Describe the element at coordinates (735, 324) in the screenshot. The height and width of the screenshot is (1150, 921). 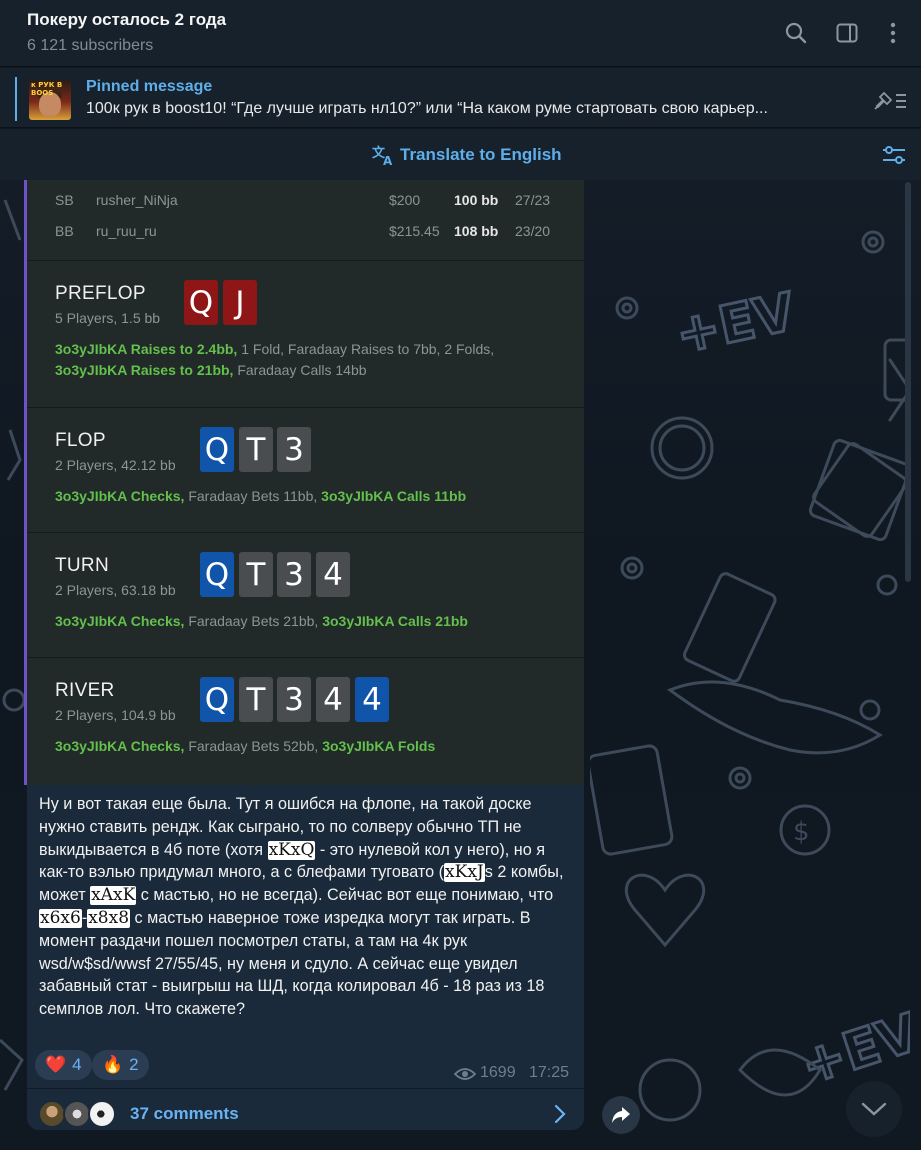
I see `svg-text: +EV` at that location.